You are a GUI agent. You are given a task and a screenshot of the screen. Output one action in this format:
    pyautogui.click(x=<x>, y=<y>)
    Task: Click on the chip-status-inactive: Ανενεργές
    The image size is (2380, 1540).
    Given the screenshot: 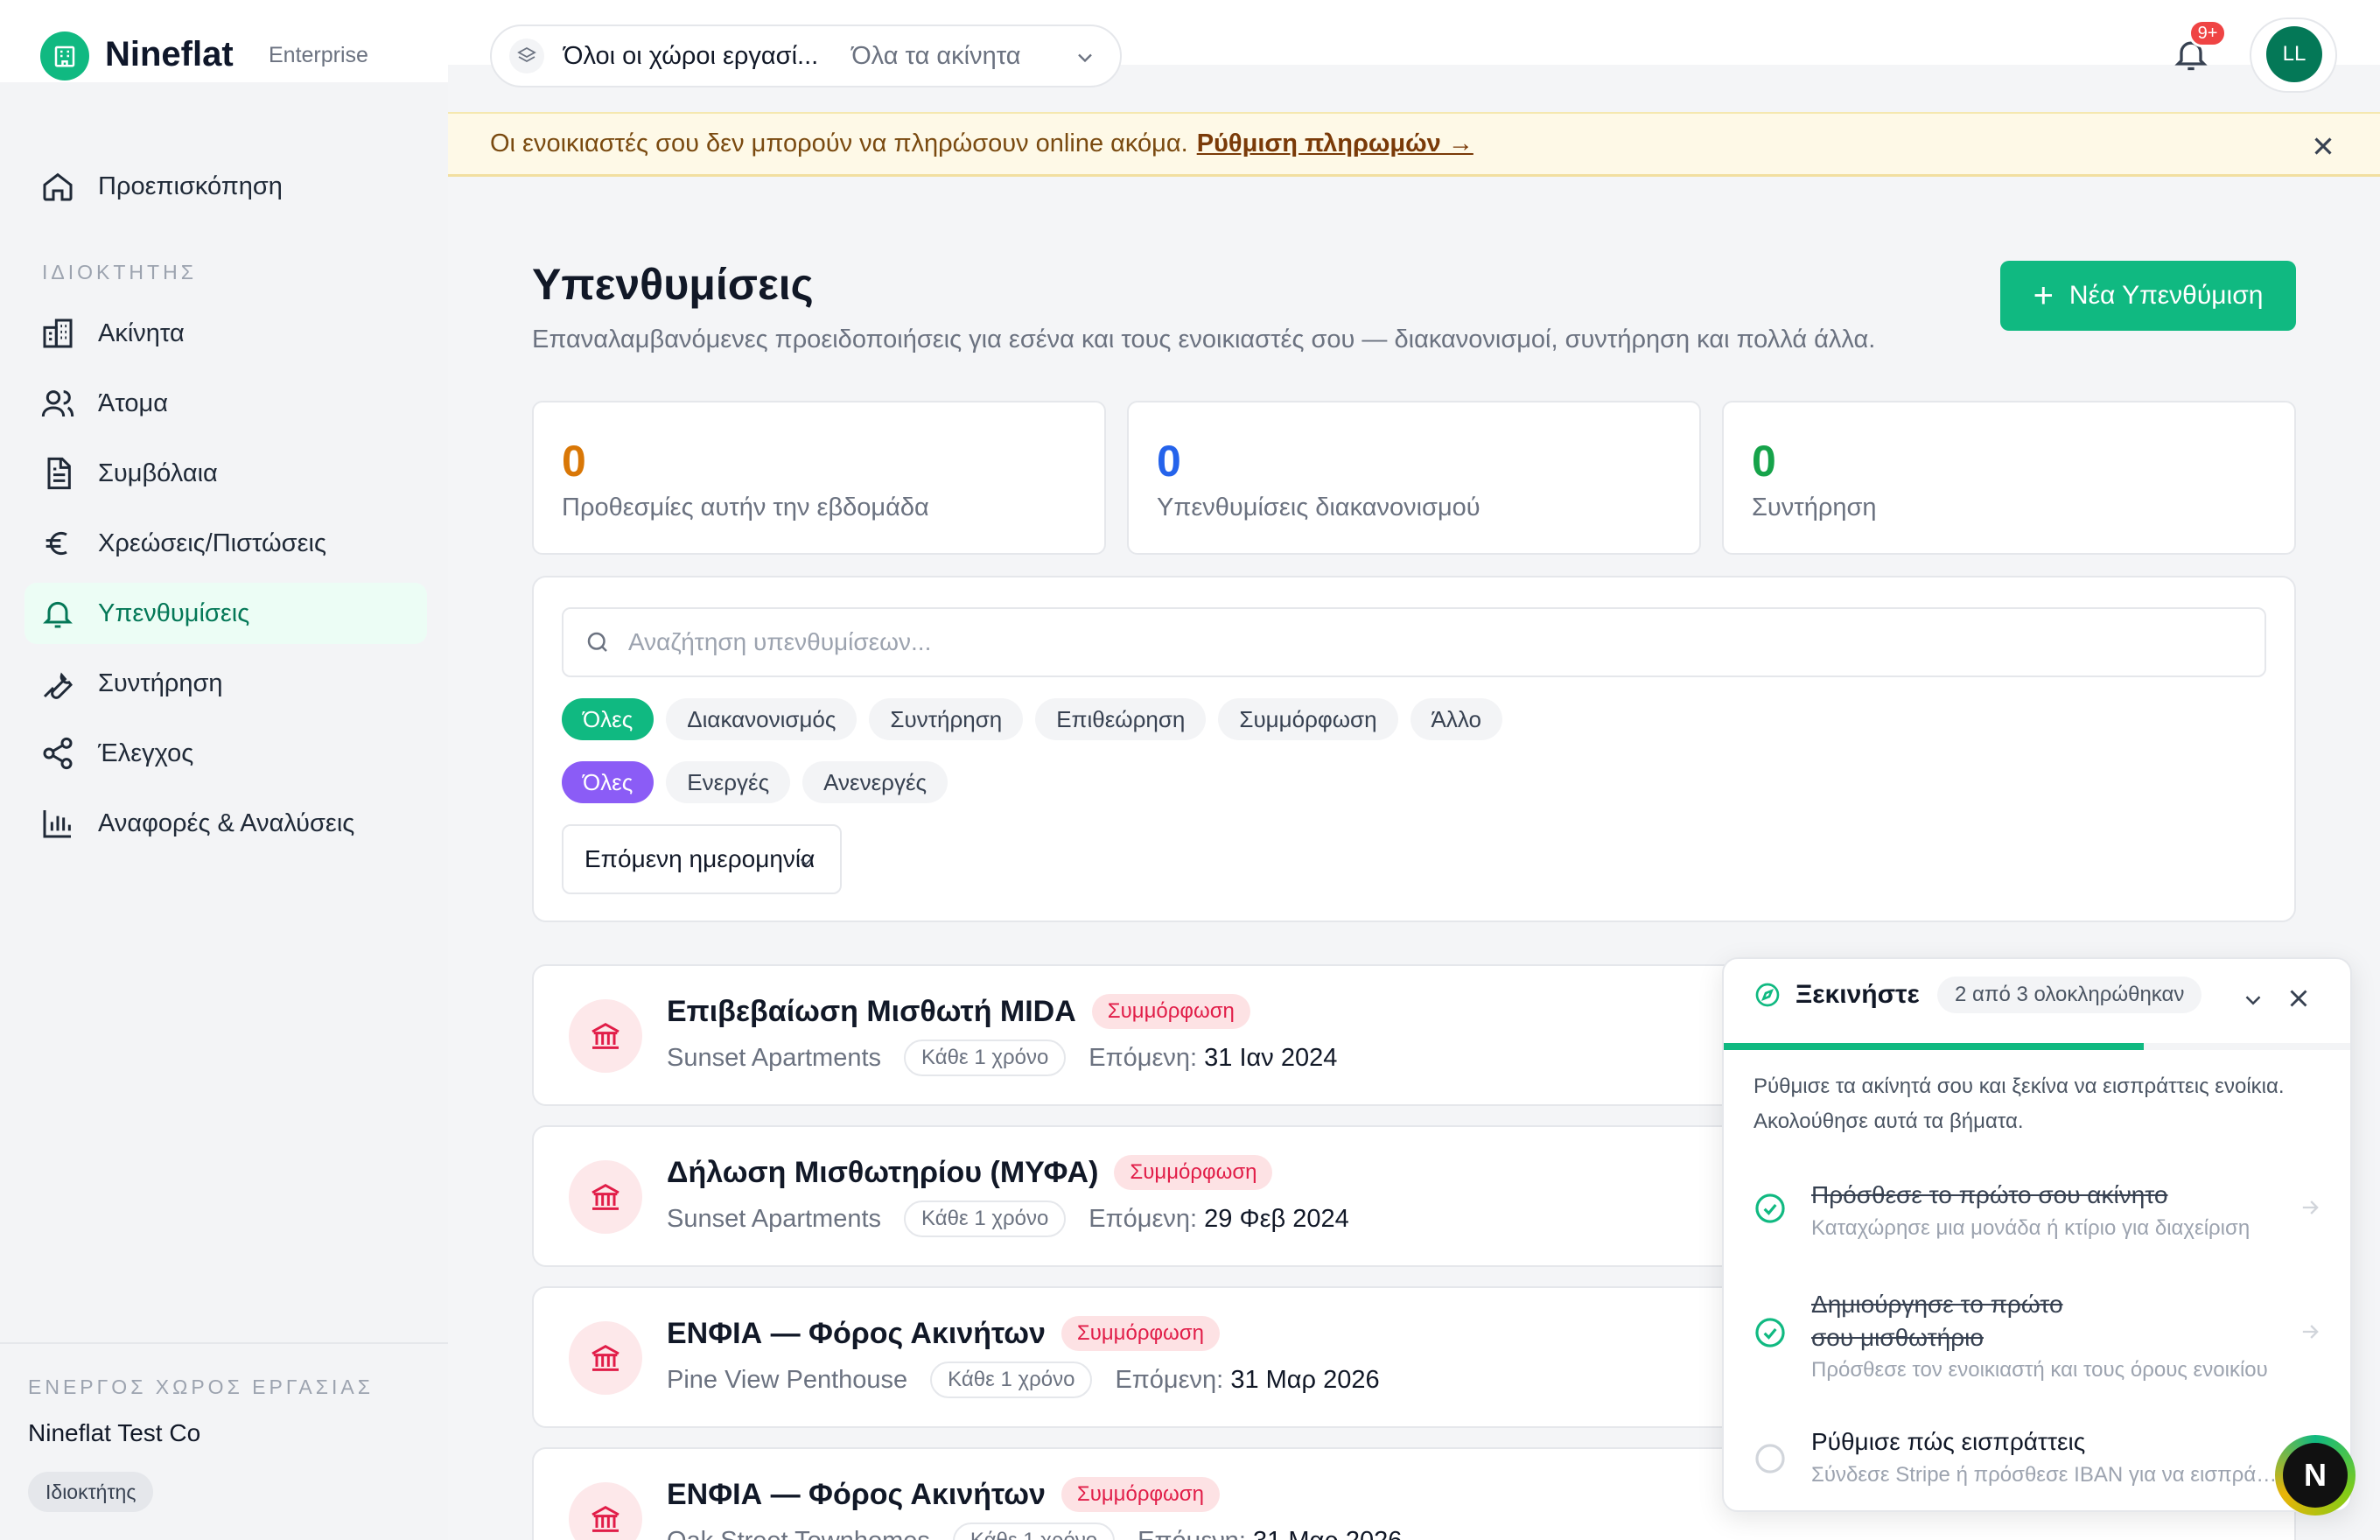 What is the action you would take?
    pyautogui.click(x=875, y=782)
    